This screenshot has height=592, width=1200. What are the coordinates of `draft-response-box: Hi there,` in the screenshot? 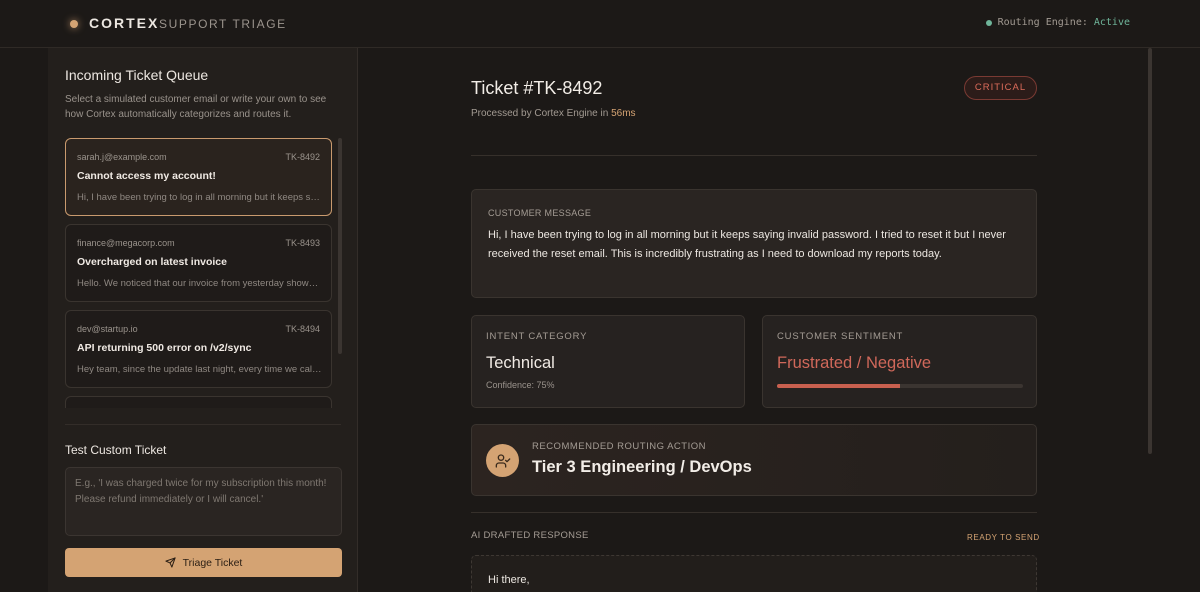 It's located at (754, 573).